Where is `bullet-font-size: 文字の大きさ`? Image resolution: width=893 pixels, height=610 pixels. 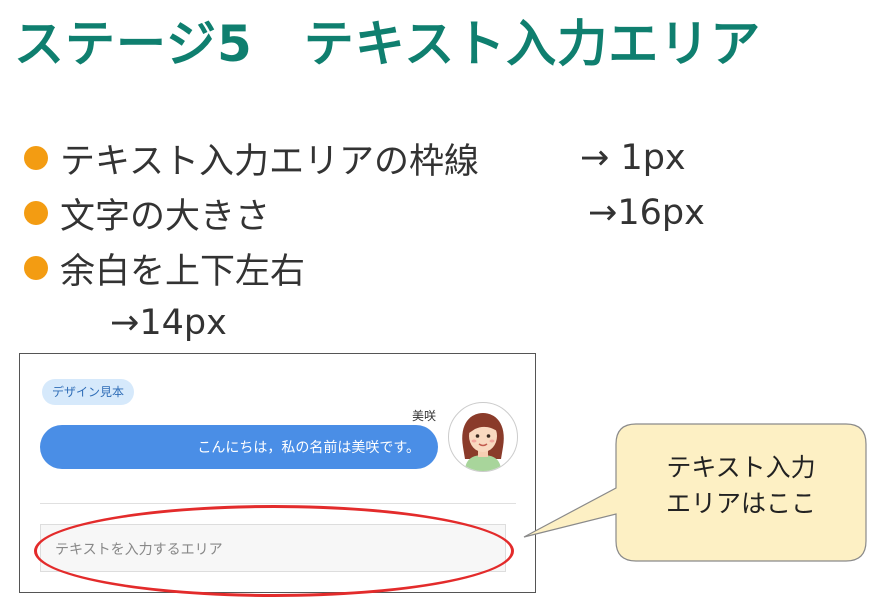
bullet-font-size: 文字の大きさ is located at coordinates (147, 213).